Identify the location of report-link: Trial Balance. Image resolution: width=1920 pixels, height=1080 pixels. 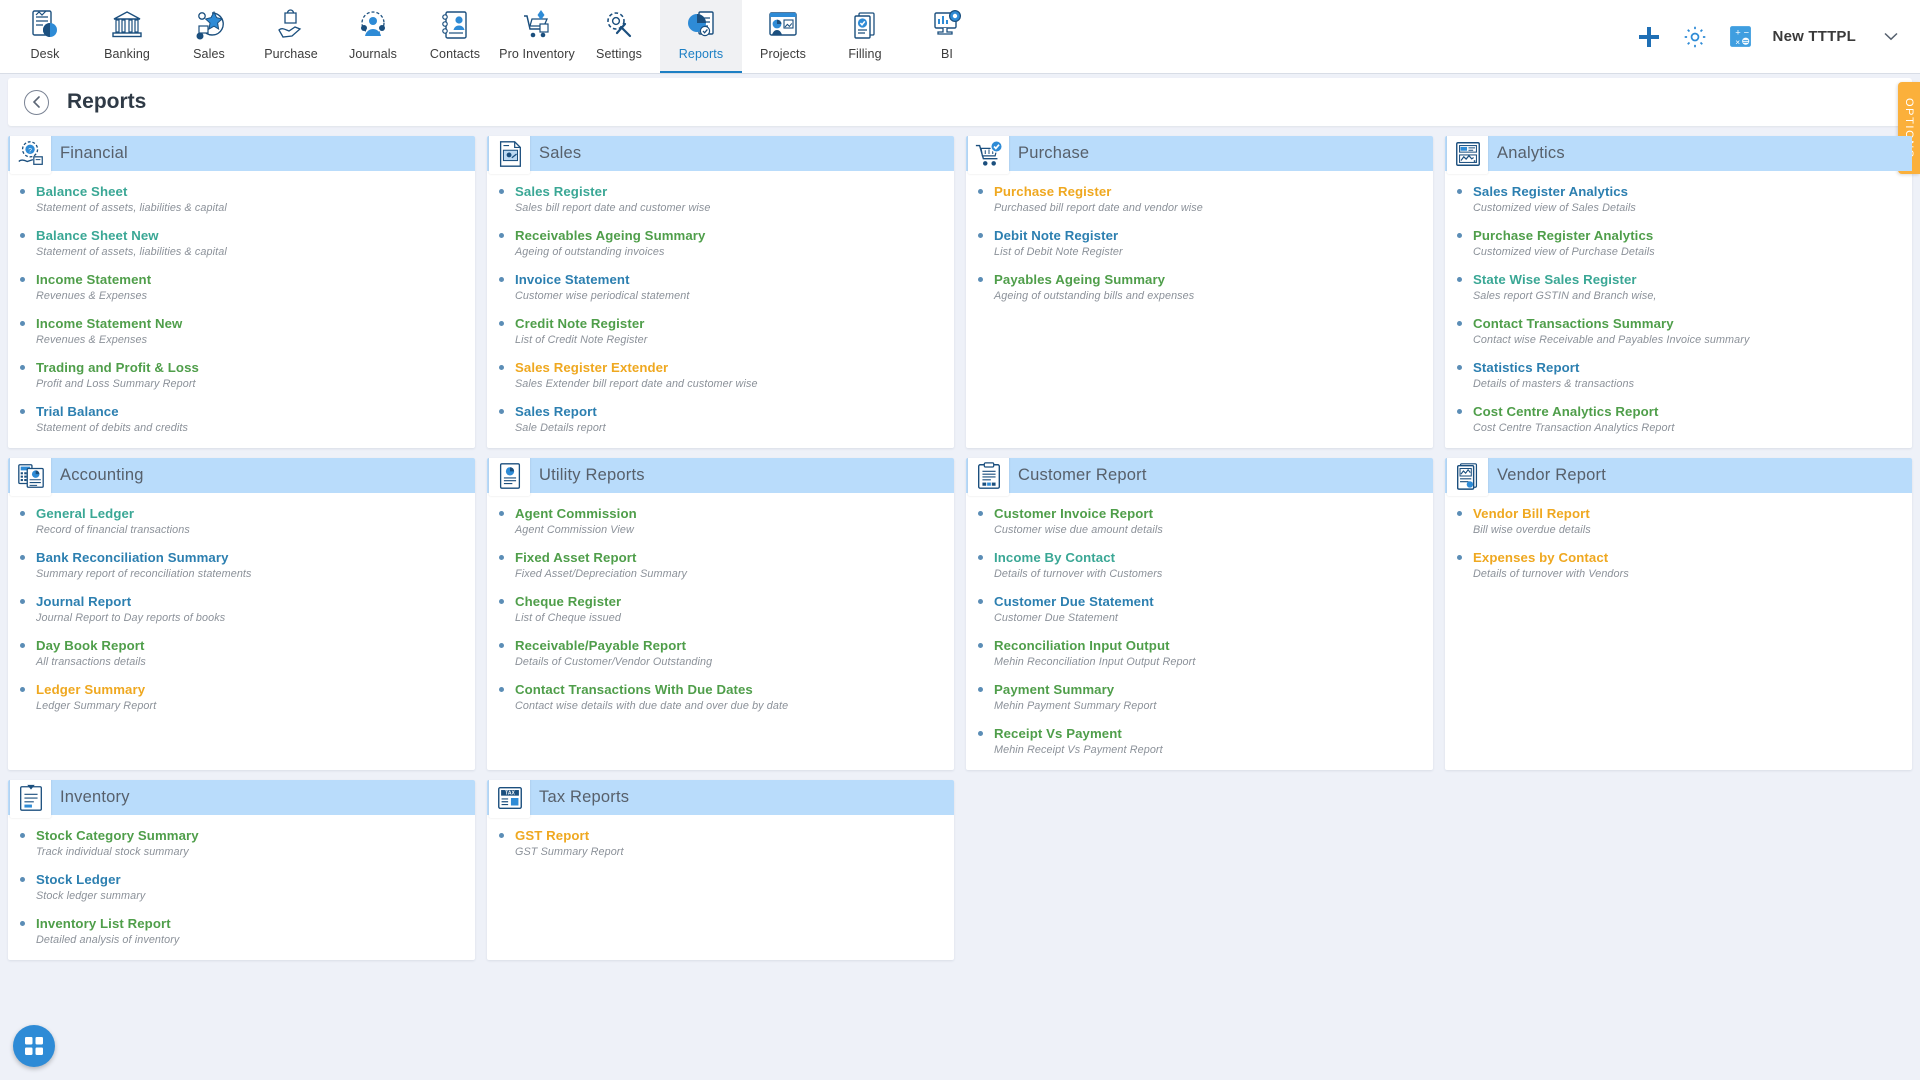
(77, 411).